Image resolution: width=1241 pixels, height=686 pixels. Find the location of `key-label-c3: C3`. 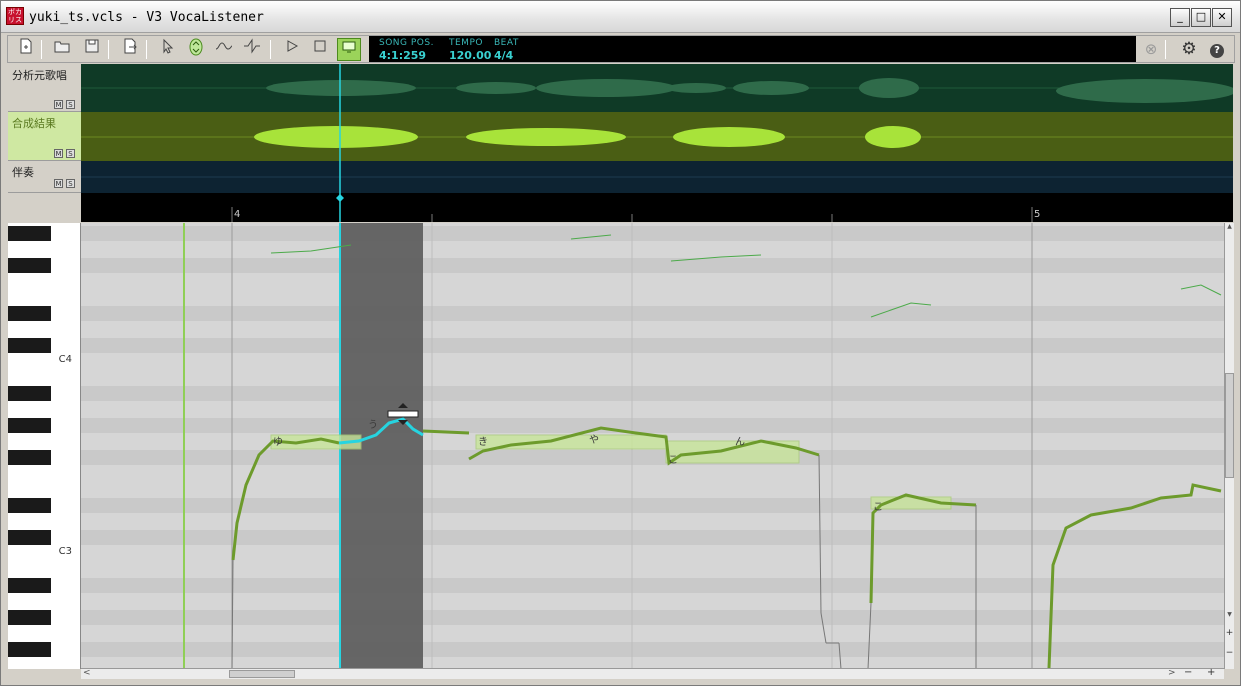

key-label-c3: C3 is located at coordinates (65, 551).